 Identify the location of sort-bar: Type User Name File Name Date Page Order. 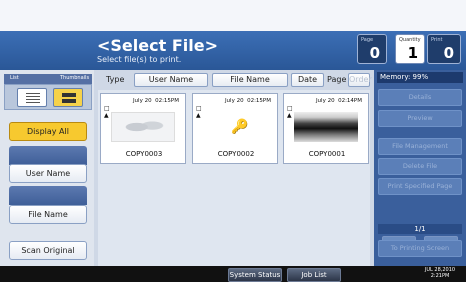
(235, 81).